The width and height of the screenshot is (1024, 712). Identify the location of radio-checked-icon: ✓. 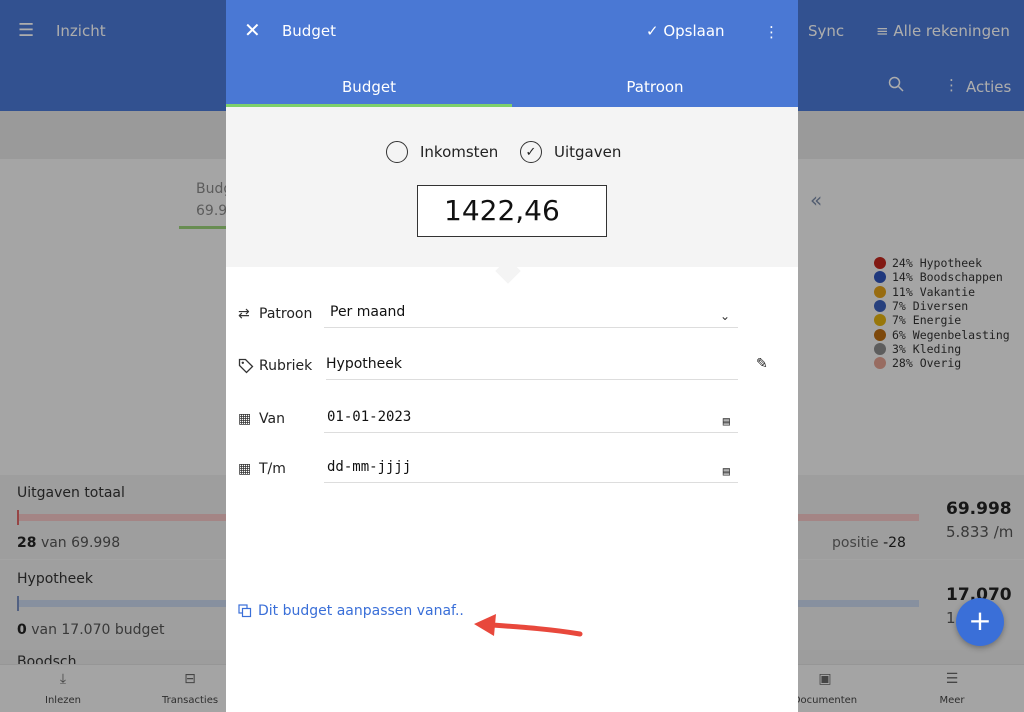
(531, 152).